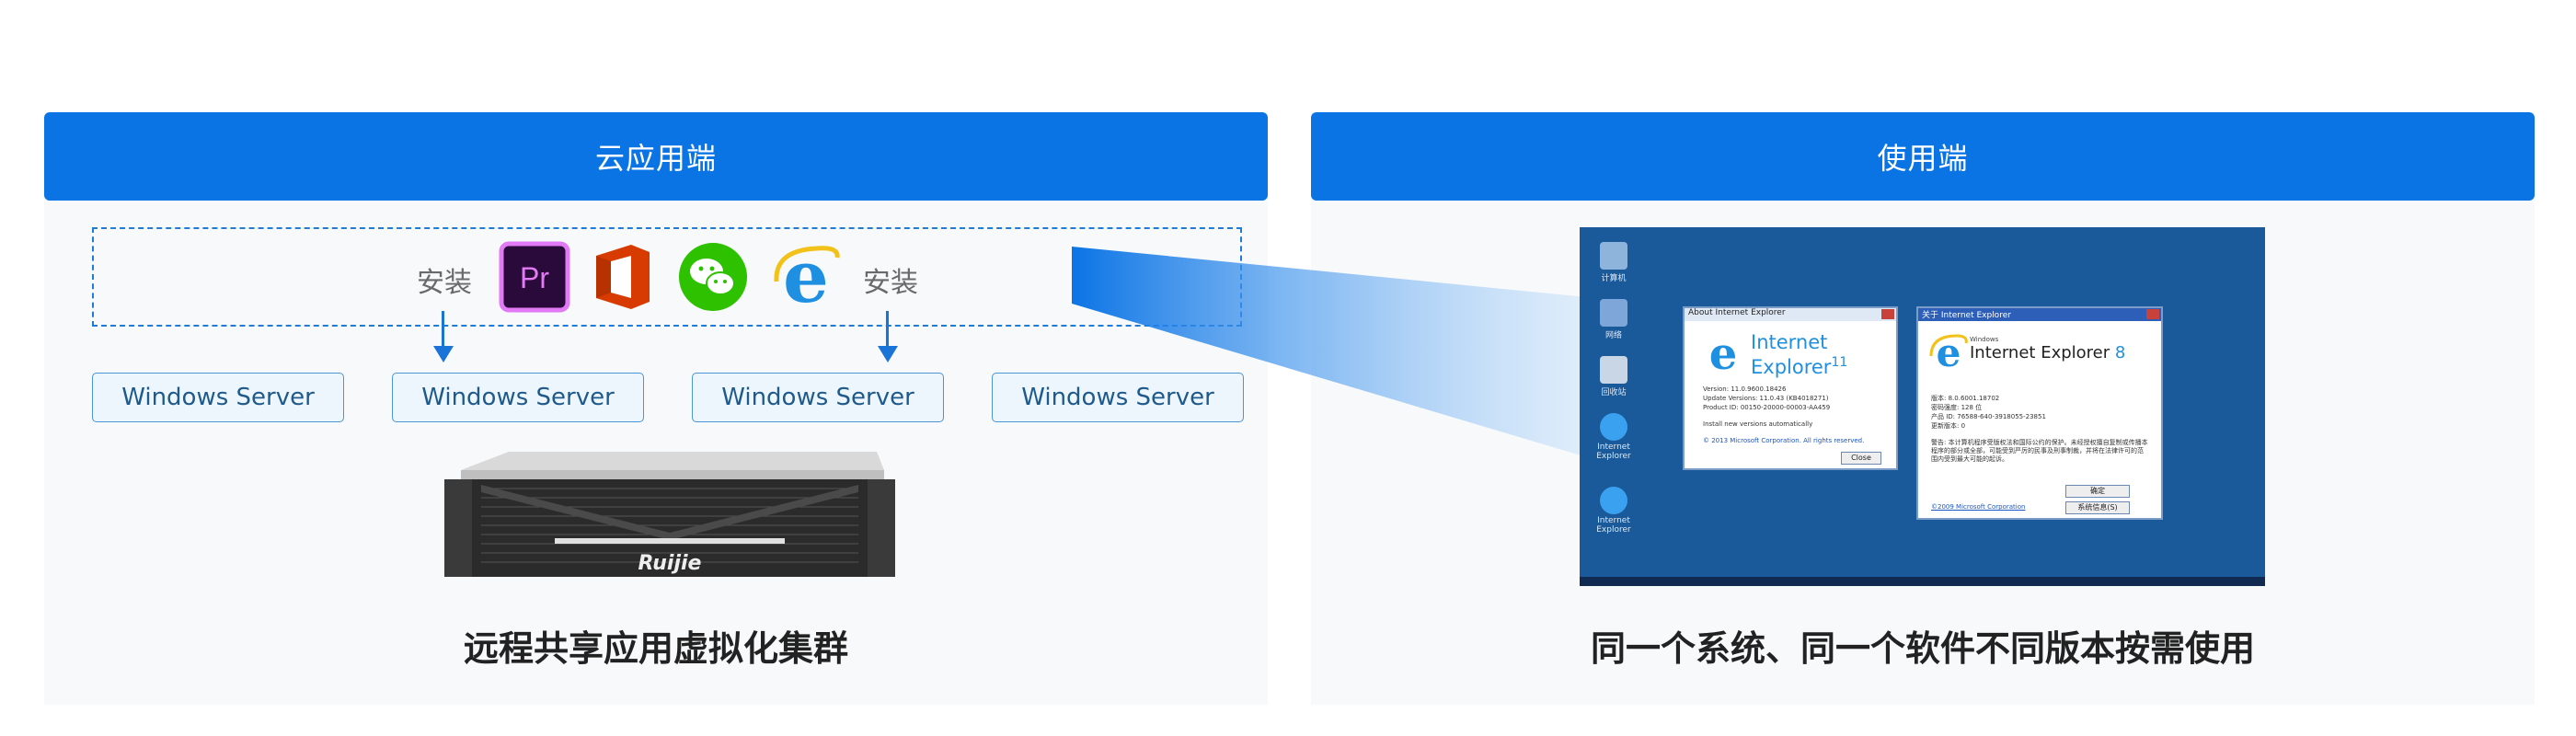 The image size is (2576, 736). I want to click on ie11-auto-update-checkbox: Install new versions automatically, so click(1757, 424).